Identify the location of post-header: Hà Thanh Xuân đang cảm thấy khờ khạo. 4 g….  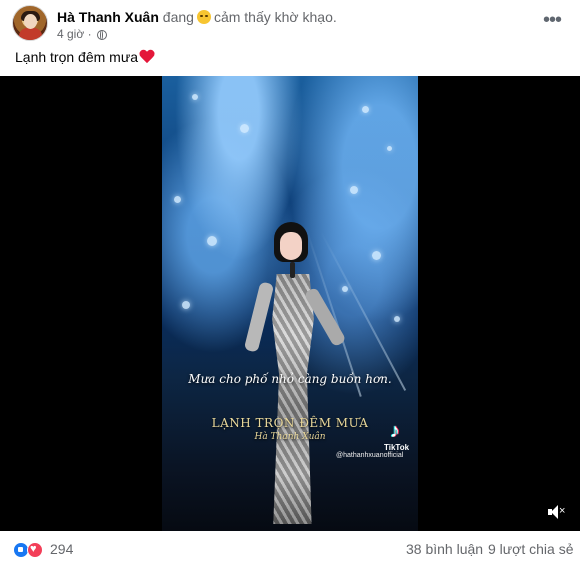
(290, 22).